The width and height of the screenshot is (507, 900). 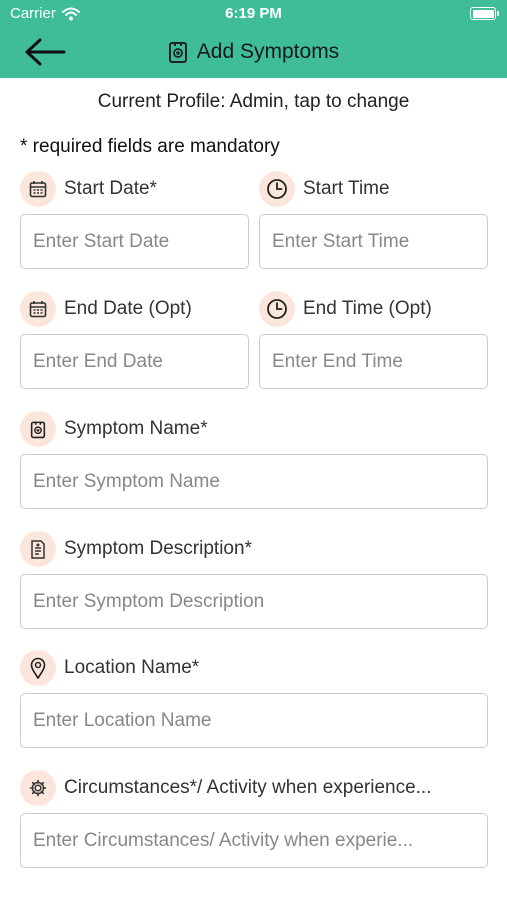 I want to click on location-name-label-text: Location Name*, so click(x=132, y=667).